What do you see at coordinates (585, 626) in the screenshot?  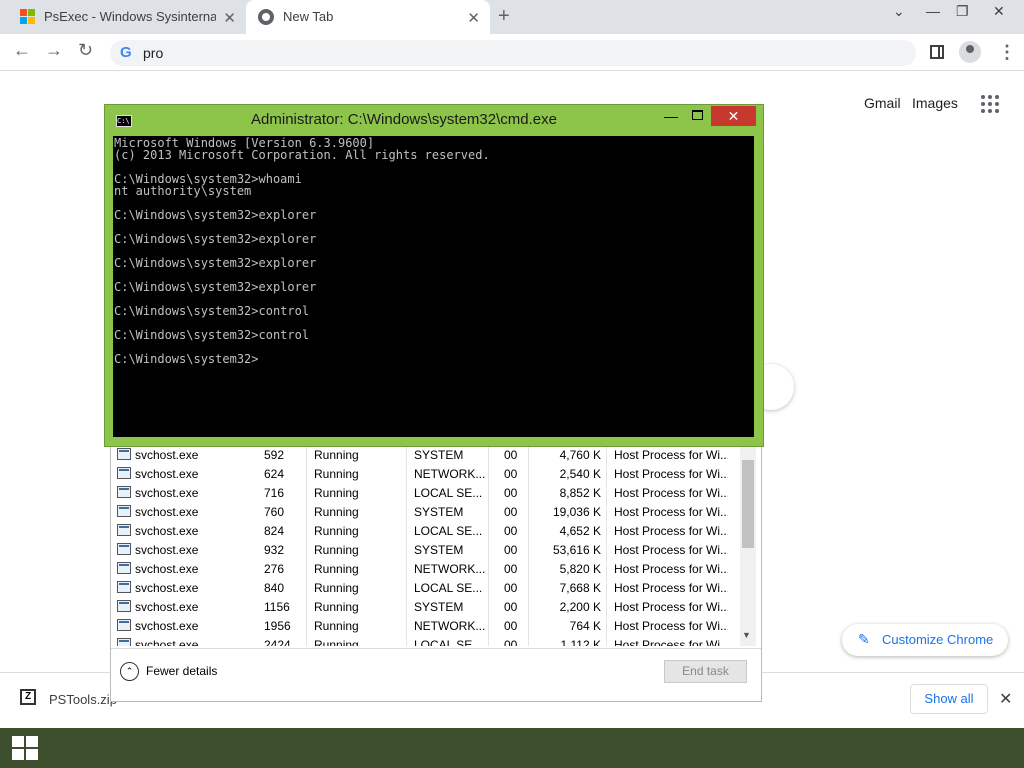 I see `process-mem: 764 K` at bounding box center [585, 626].